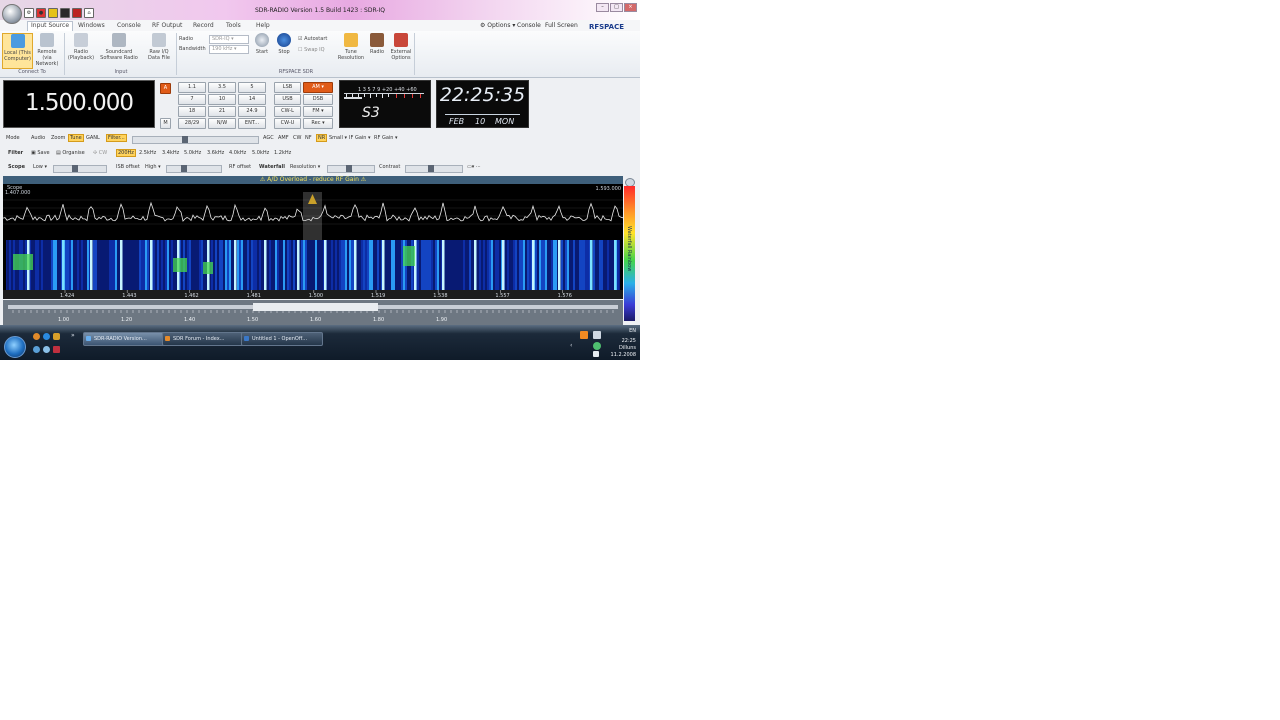  What do you see at coordinates (602, 7) in the screenshot?
I see `minimize-button: –` at bounding box center [602, 7].